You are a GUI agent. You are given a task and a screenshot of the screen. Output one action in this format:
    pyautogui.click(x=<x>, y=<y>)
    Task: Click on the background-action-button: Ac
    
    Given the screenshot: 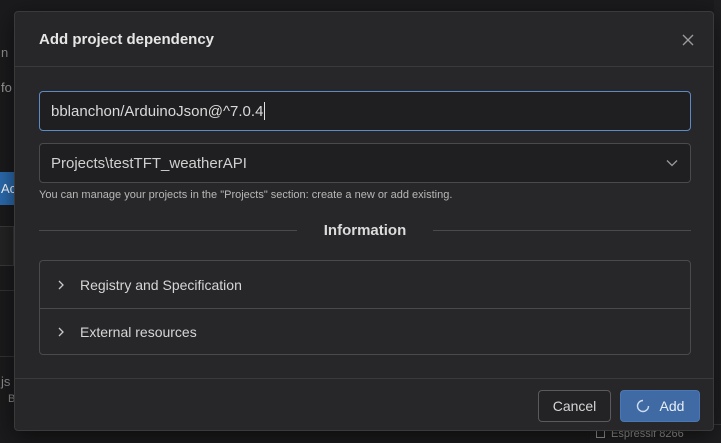 What is the action you would take?
    pyautogui.click(x=7, y=188)
    